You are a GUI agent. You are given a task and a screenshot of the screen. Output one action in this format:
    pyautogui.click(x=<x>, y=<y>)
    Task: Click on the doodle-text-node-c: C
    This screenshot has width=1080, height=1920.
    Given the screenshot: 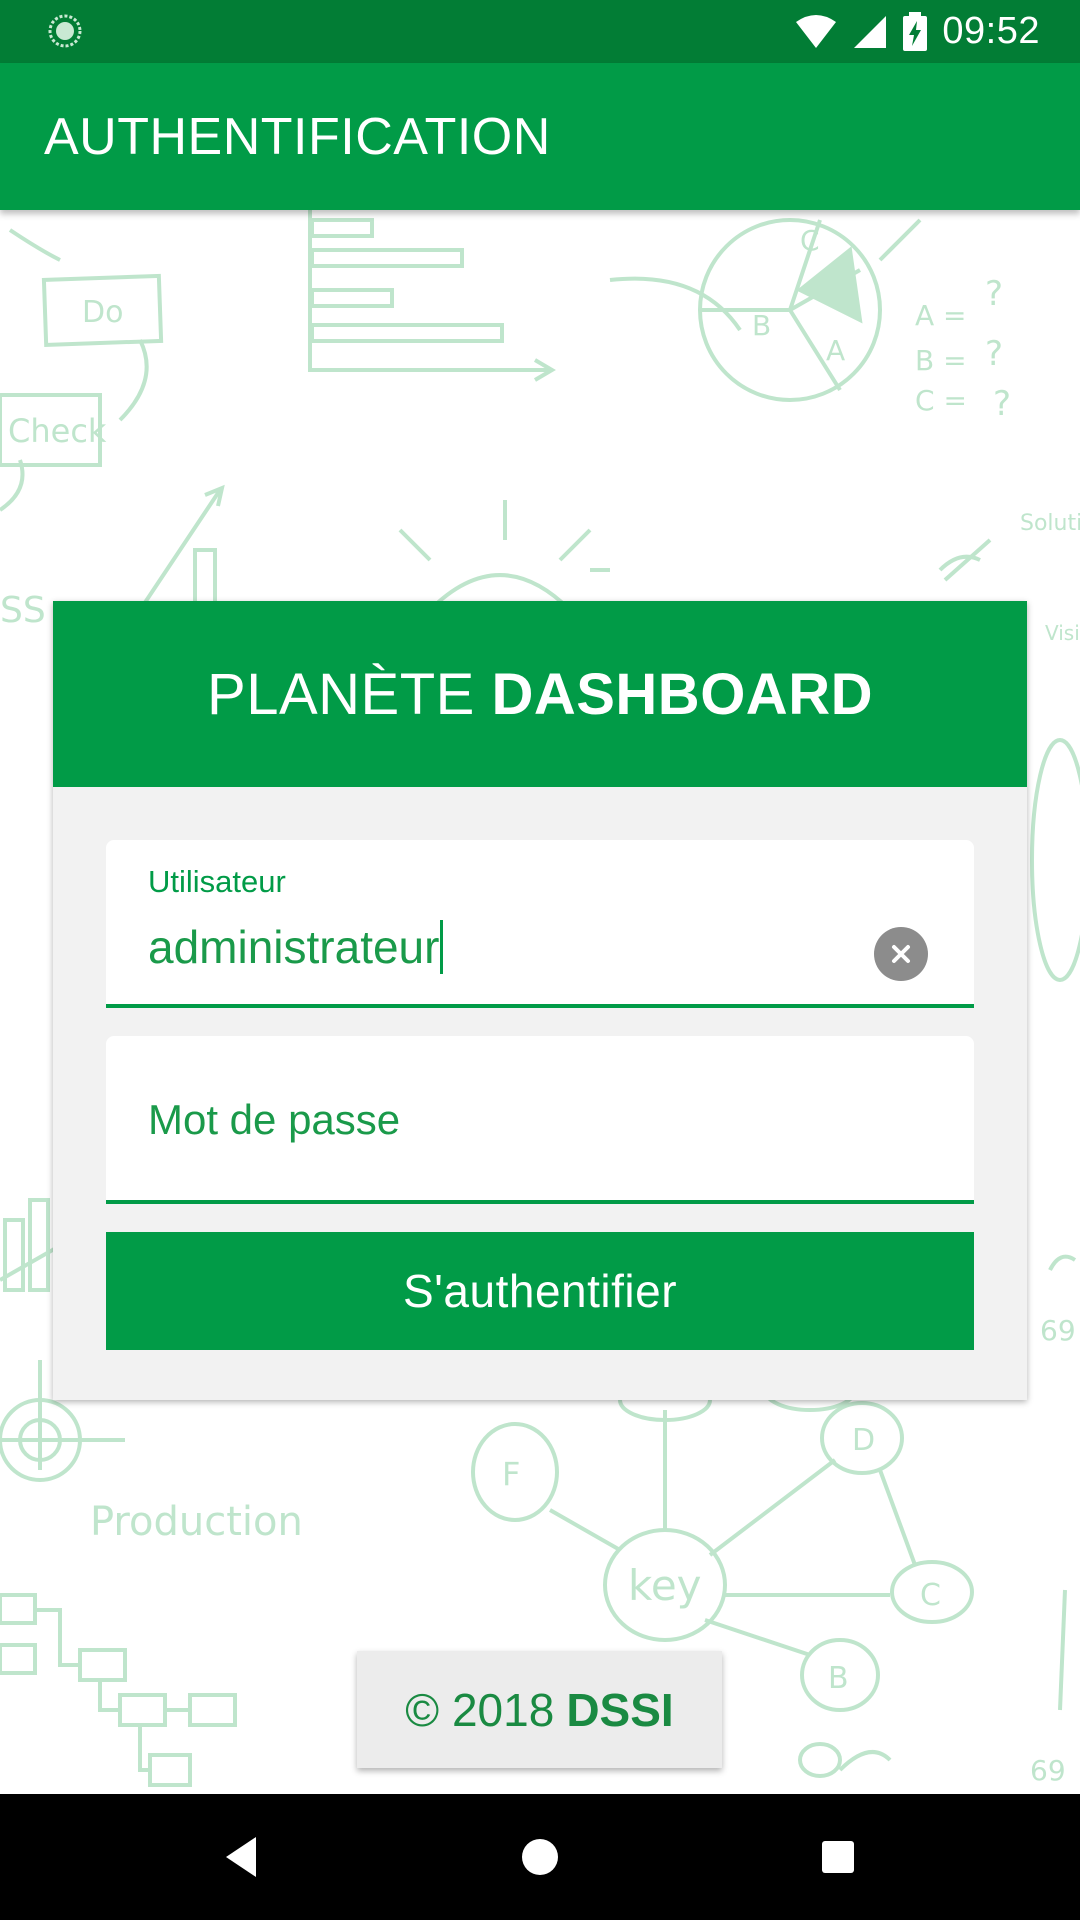 What is the action you would take?
    pyautogui.click(x=930, y=1595)
    